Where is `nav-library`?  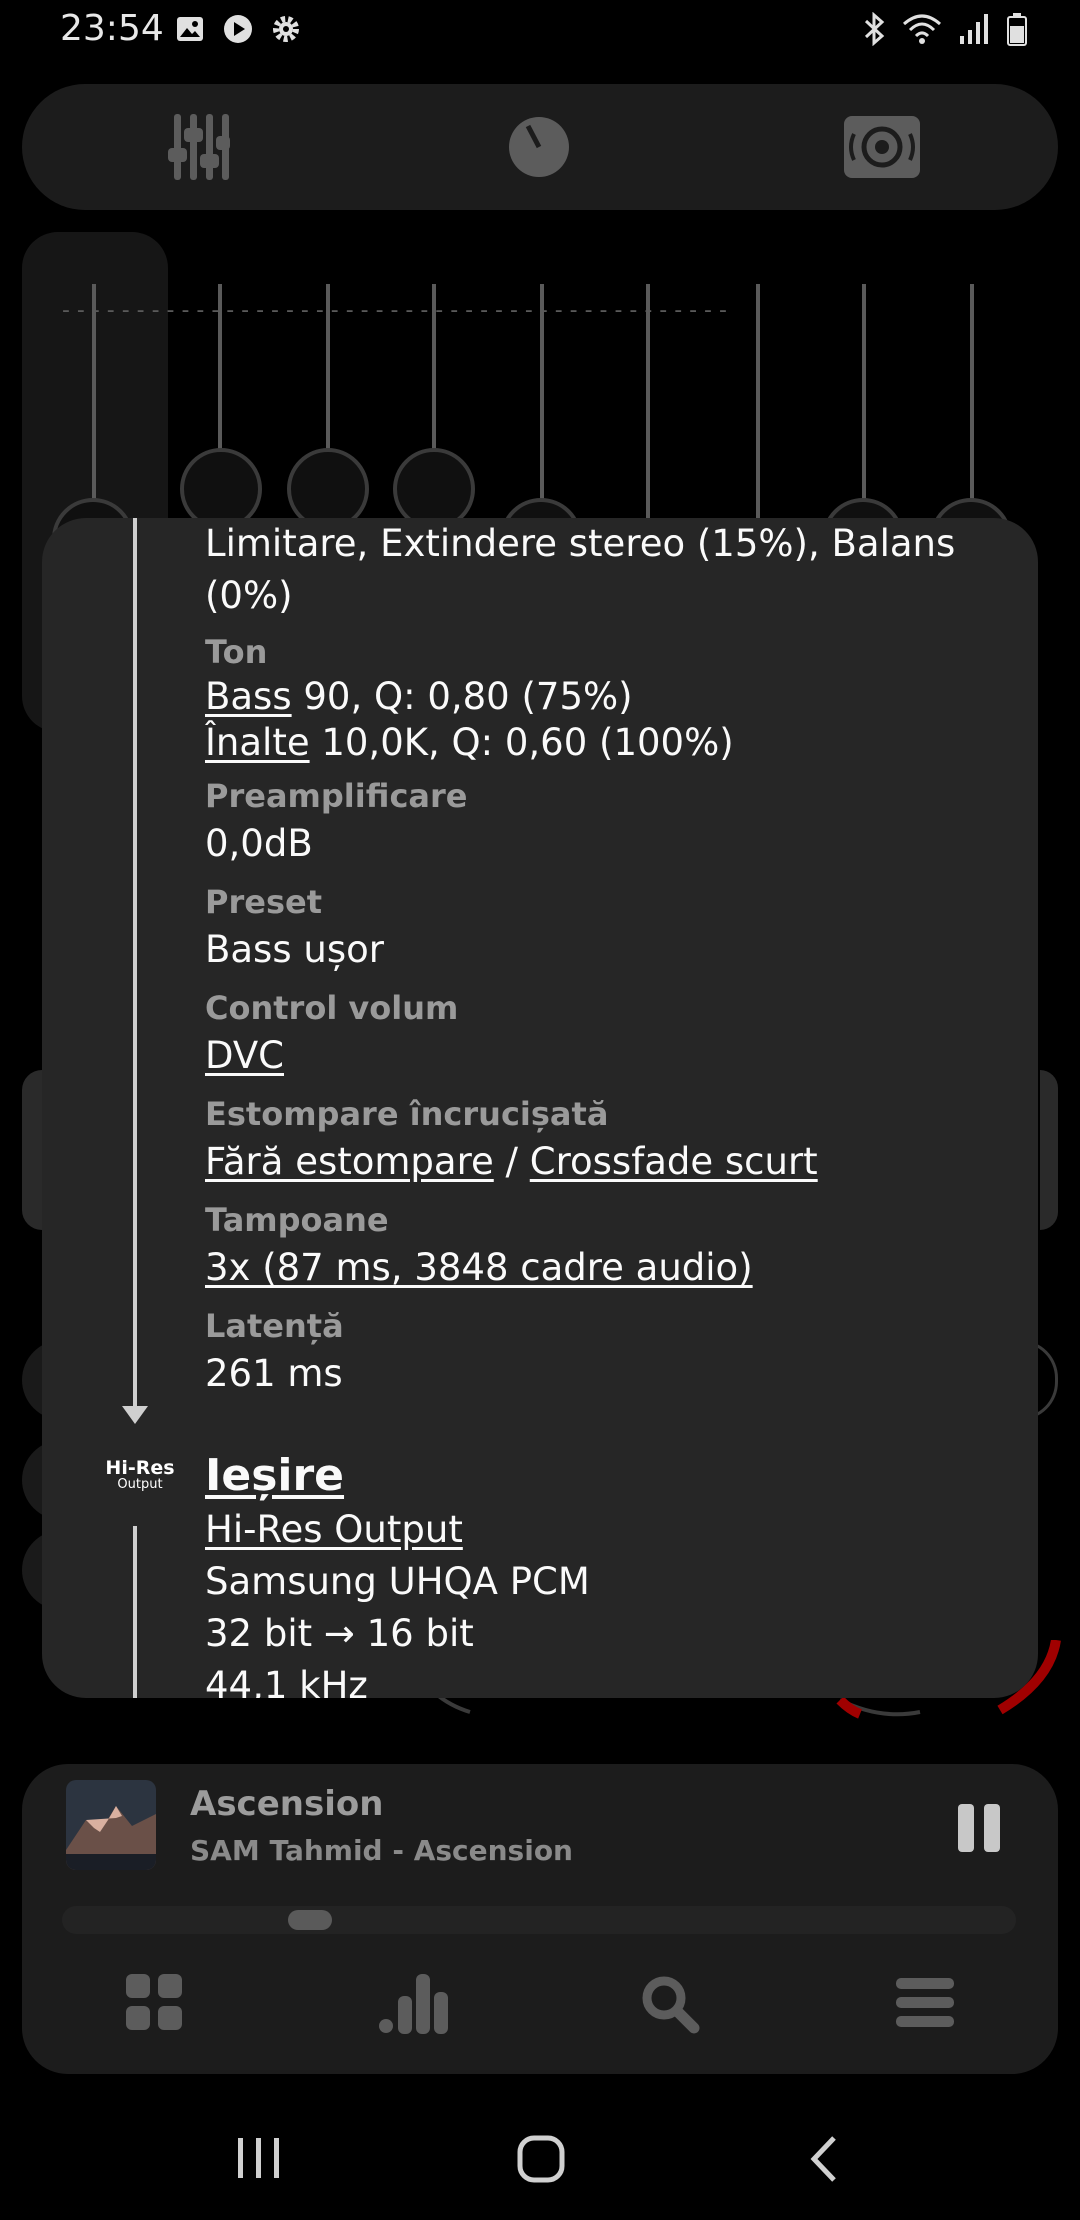
nav-library is located at coordinates (154, 2004).